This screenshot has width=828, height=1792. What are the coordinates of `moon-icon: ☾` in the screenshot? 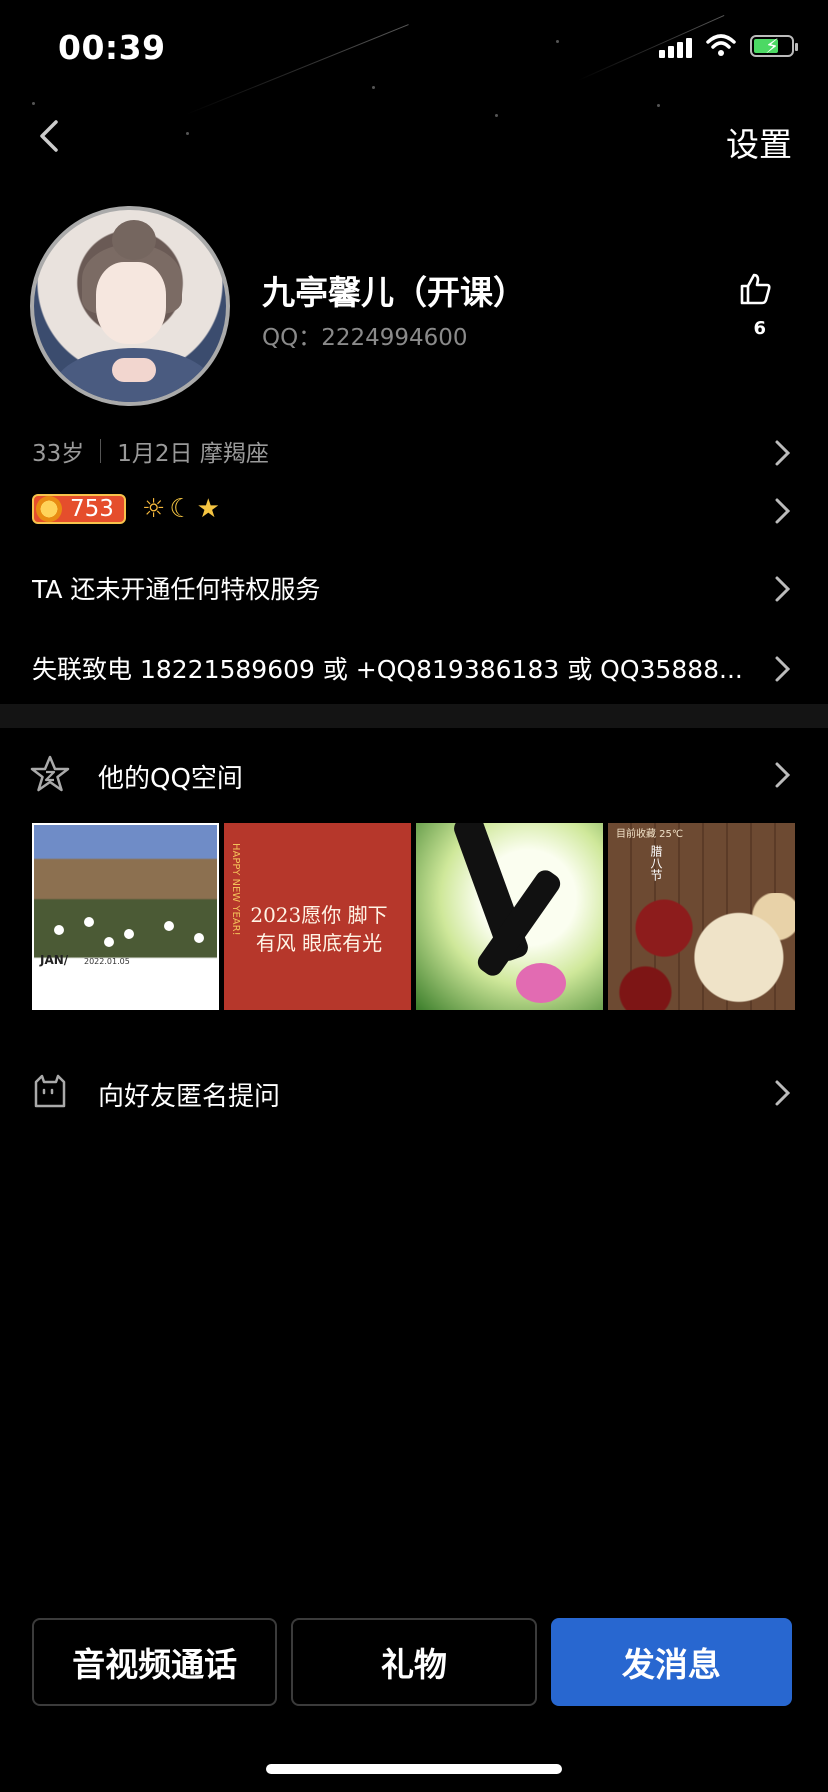 It's located at (181, 509).